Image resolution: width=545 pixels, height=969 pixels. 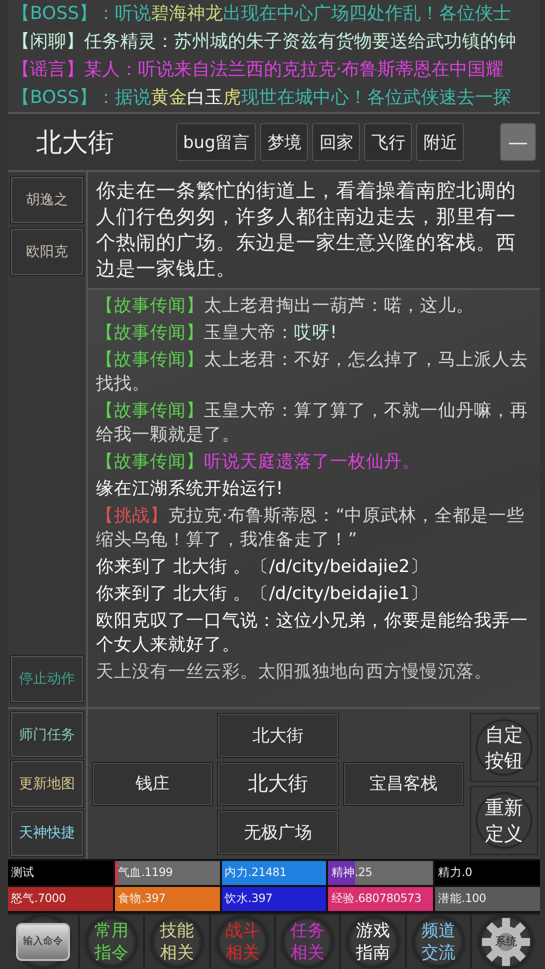 I want to click on stat-label: 饮水.397, so click(x=248, y=898).